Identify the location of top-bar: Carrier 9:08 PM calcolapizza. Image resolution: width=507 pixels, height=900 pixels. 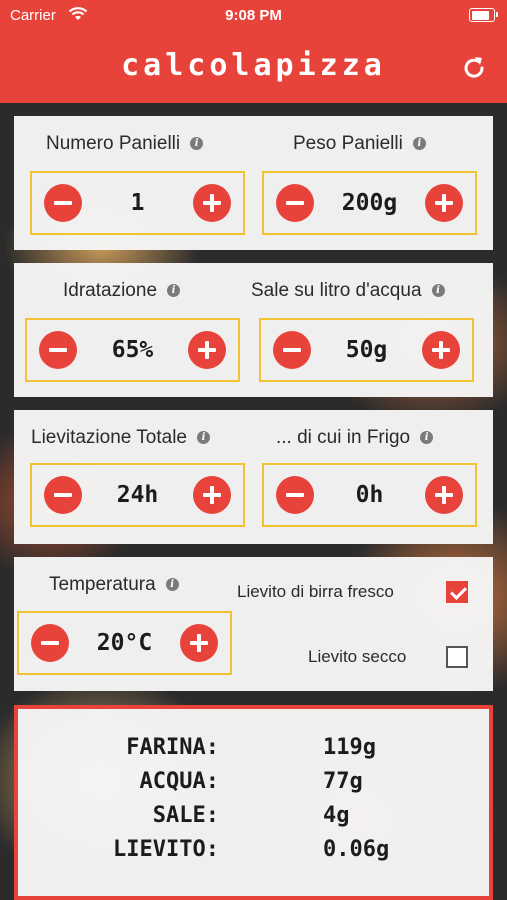
(253, 51).